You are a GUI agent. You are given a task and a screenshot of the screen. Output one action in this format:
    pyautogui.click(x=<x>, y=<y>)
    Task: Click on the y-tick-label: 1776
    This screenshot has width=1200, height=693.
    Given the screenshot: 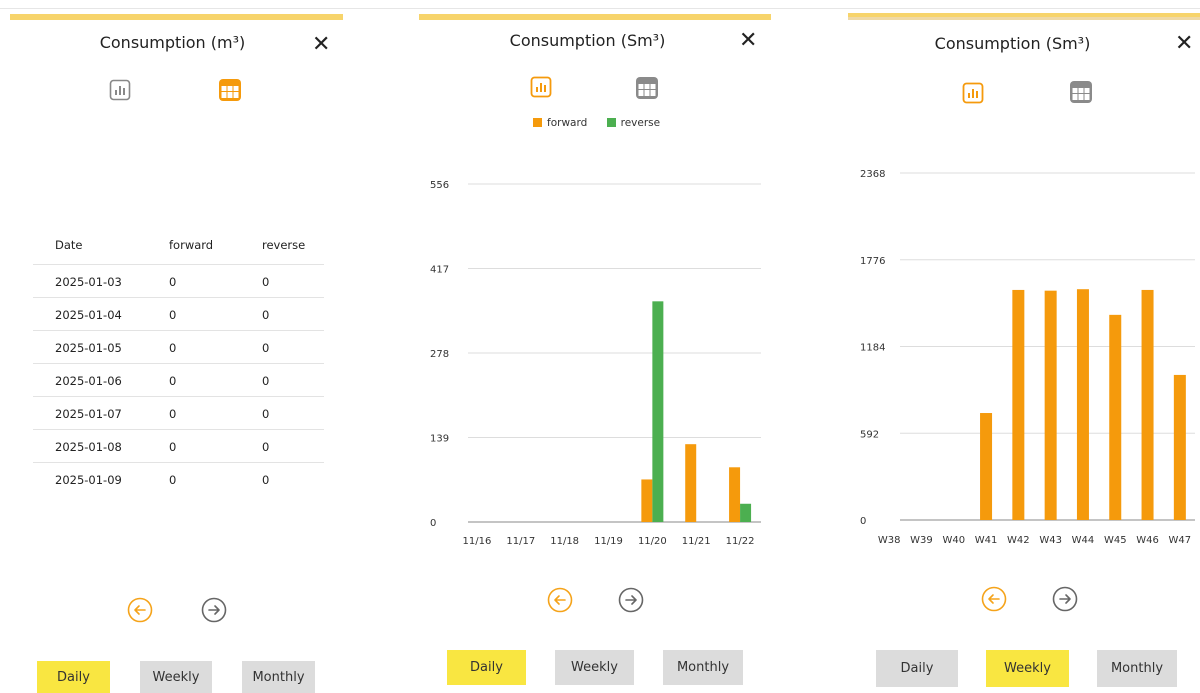 What is the action you would take?
    pyautogui.click(x=872, y=261)
    